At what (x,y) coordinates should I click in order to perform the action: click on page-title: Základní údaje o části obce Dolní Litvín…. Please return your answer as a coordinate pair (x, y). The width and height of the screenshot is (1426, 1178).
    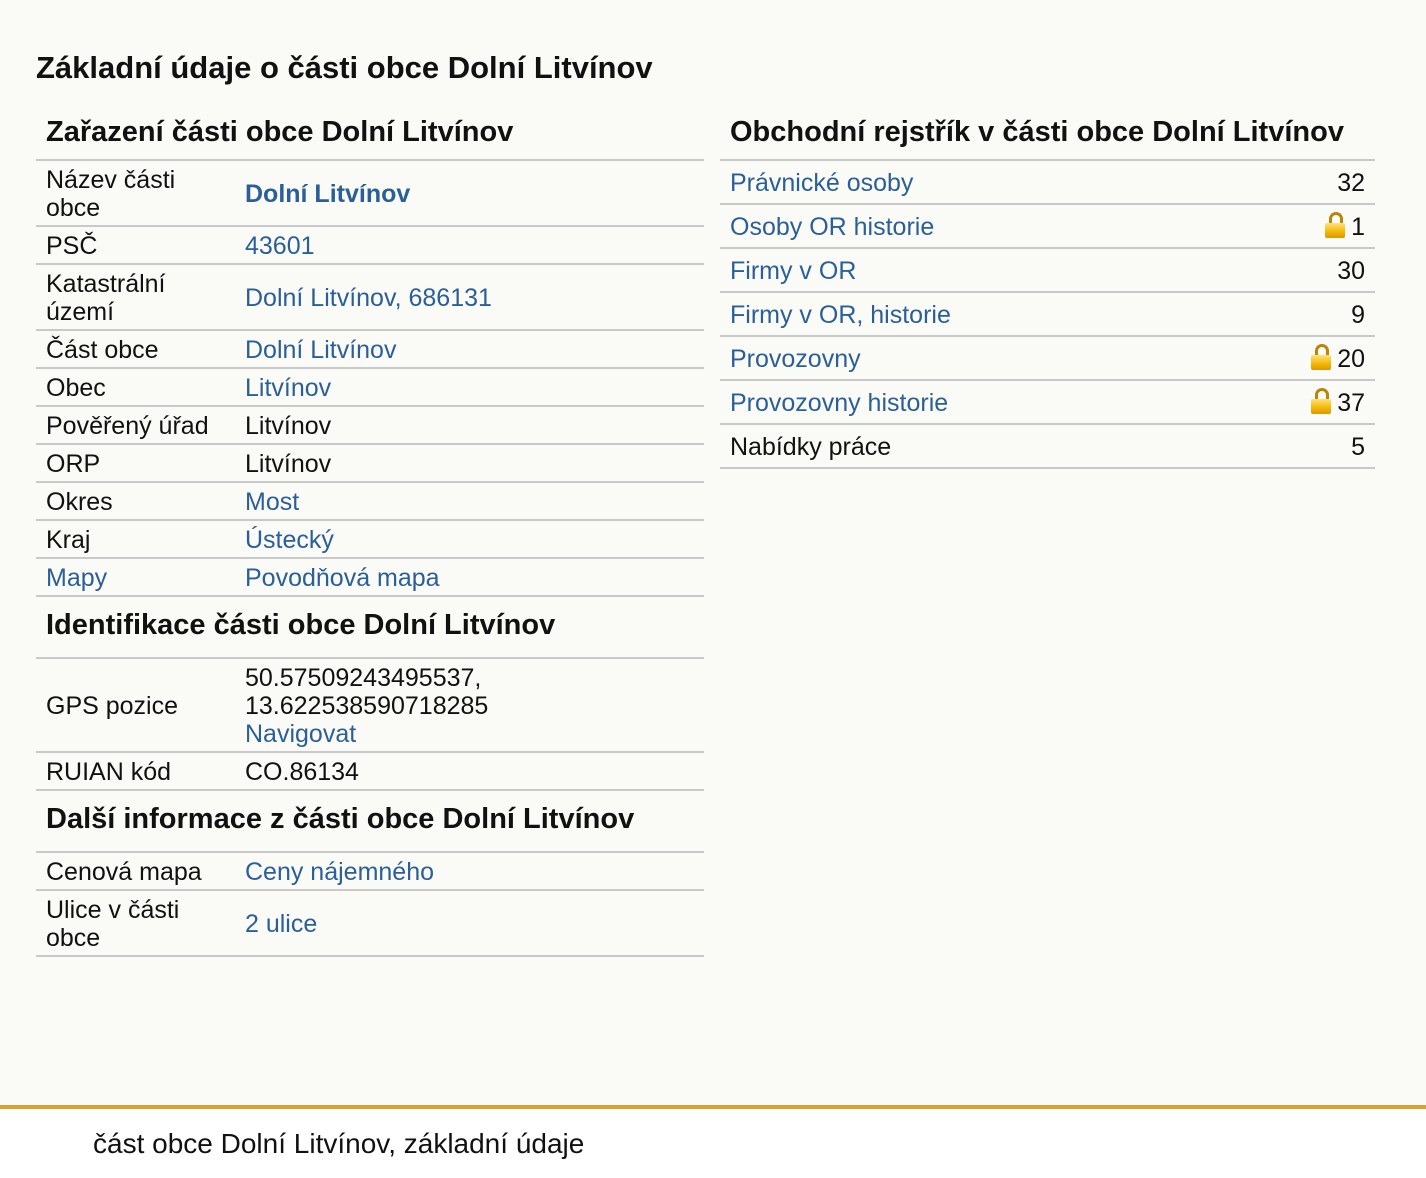
    Looking at the image, I should click on (344, 67).